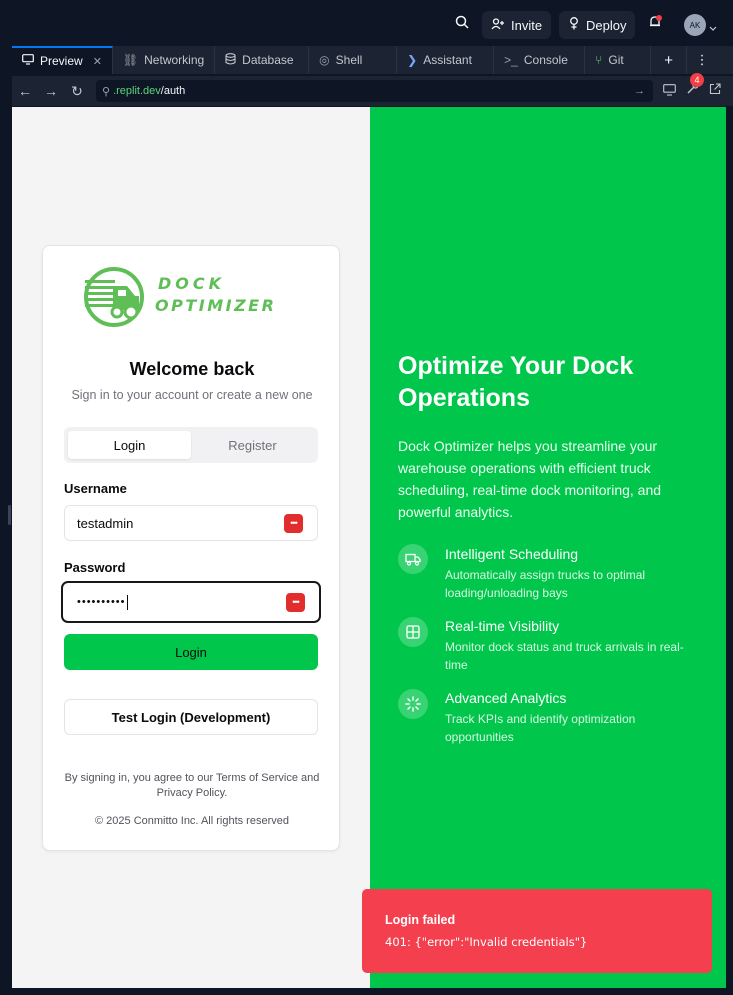  Describe the element at coordinates (715, 91) in the screenshot. I see `open-external-icon` at that location.